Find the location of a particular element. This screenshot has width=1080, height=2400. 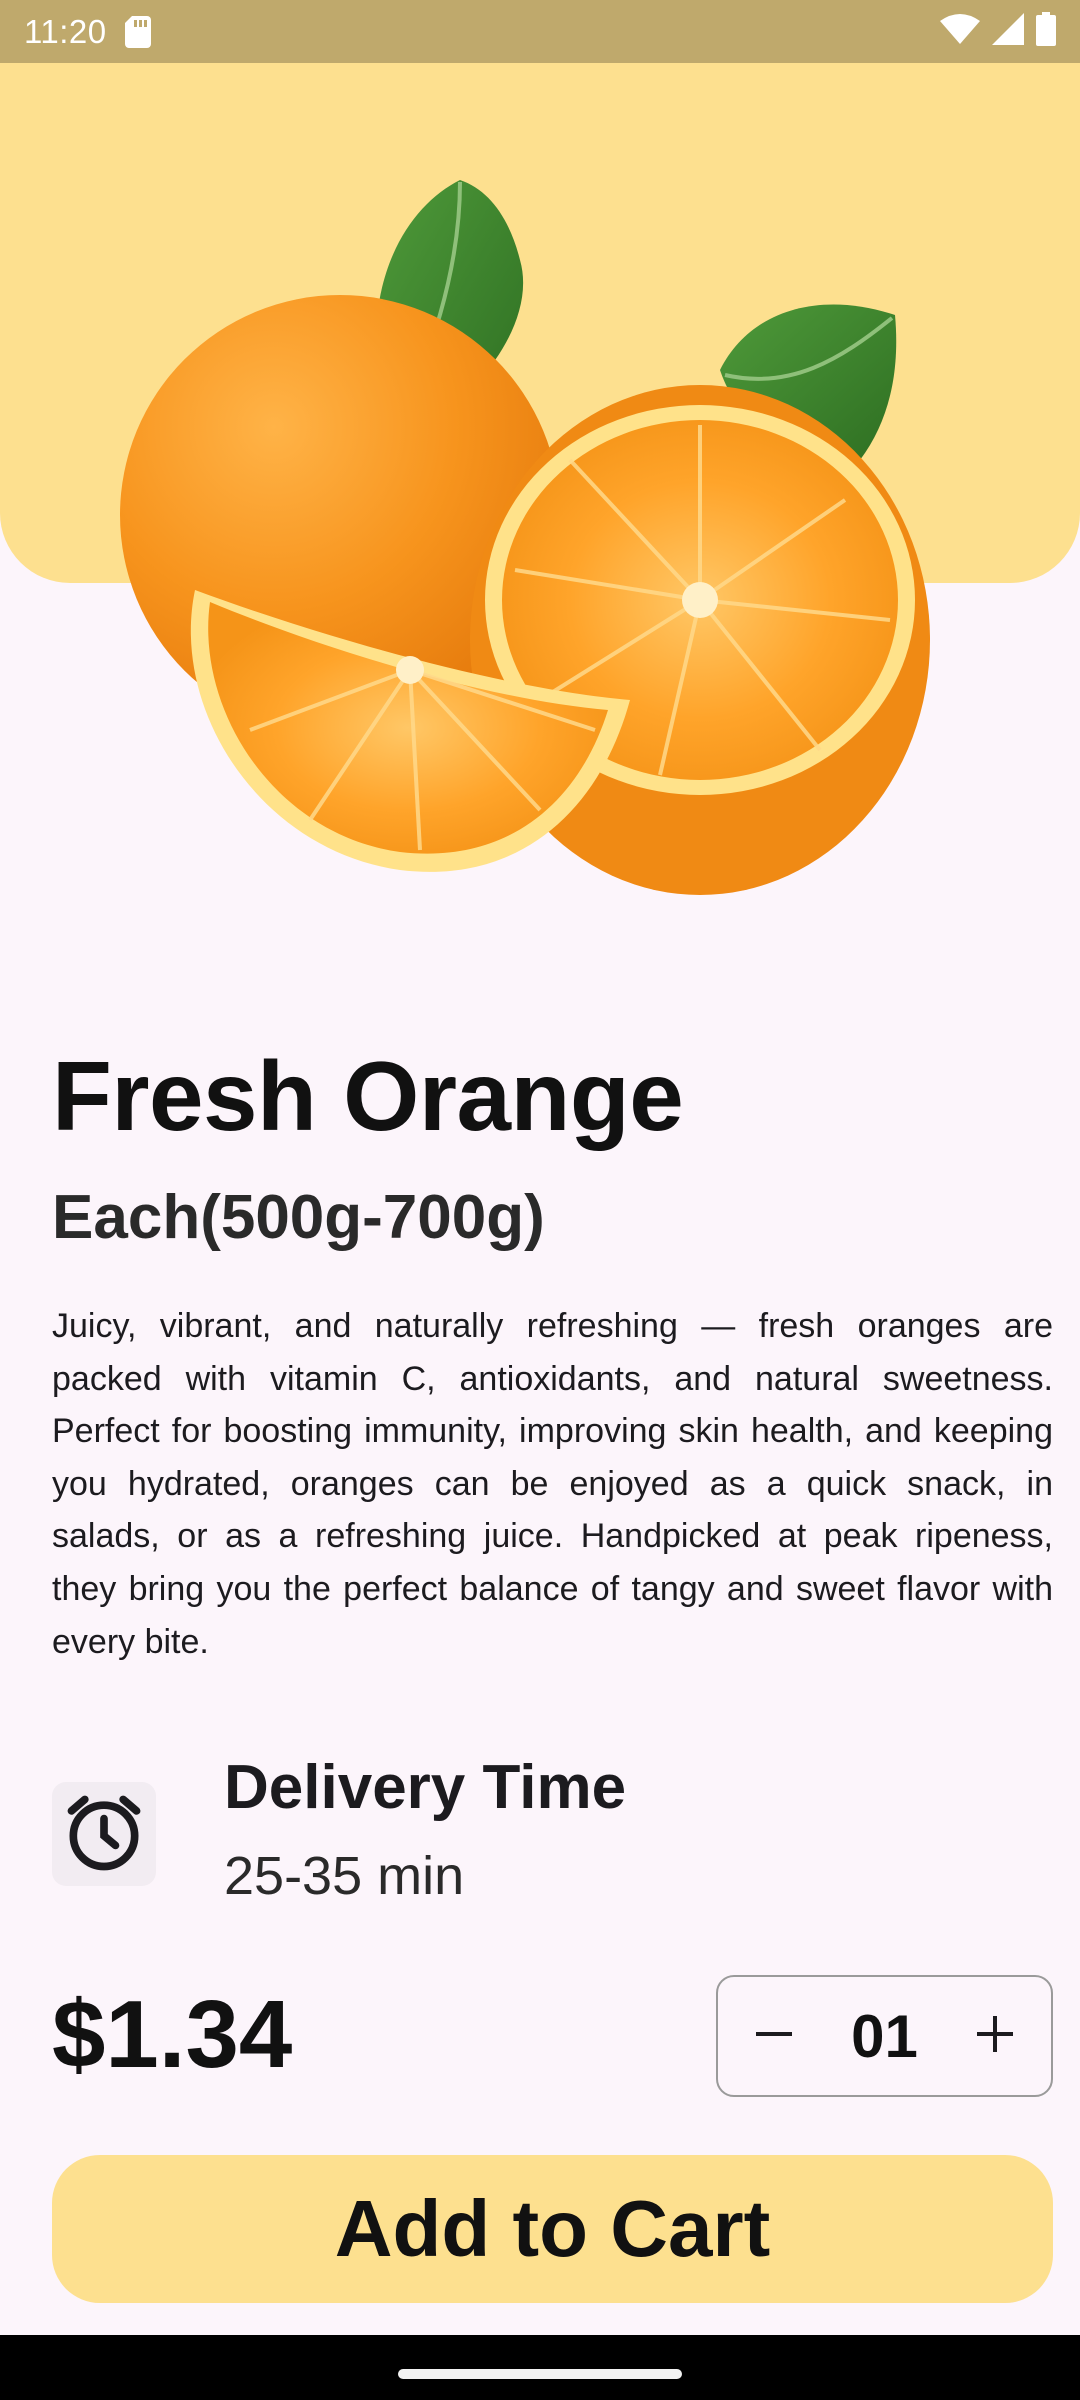

status-icons is located at coordinates (998, 31).